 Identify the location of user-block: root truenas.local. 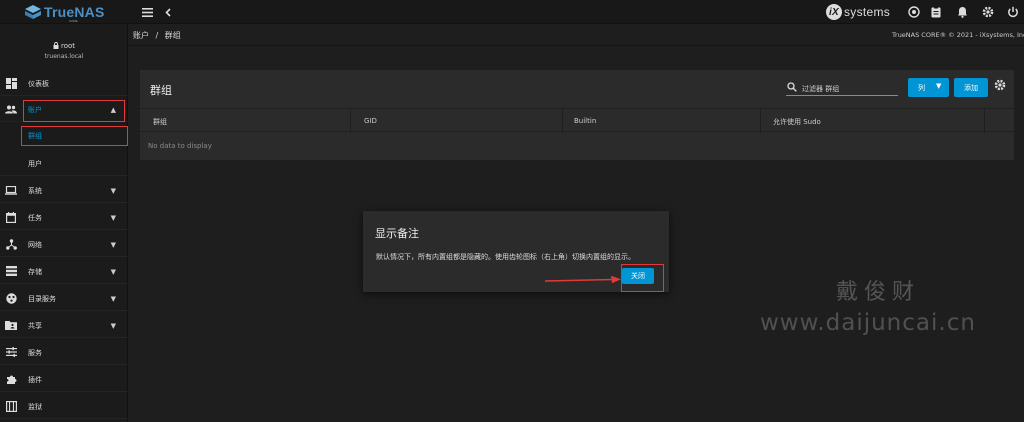
(64, 45).